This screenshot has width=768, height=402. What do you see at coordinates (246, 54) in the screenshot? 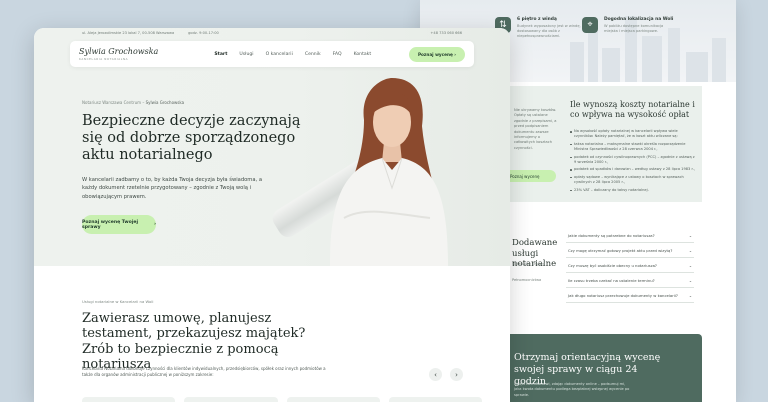
I see `nav-item-uslugi: Usługi` at bounding box center [246, 54].